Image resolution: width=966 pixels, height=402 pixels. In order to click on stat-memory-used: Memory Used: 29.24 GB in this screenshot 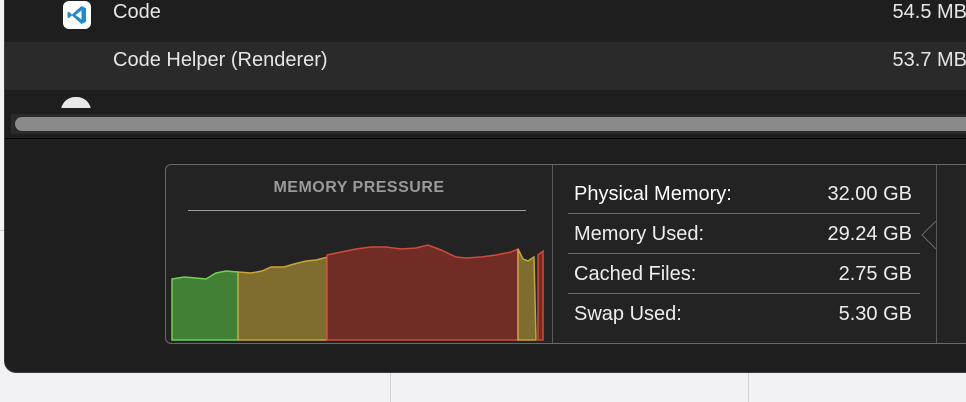, I will do `click(745, 234)`.